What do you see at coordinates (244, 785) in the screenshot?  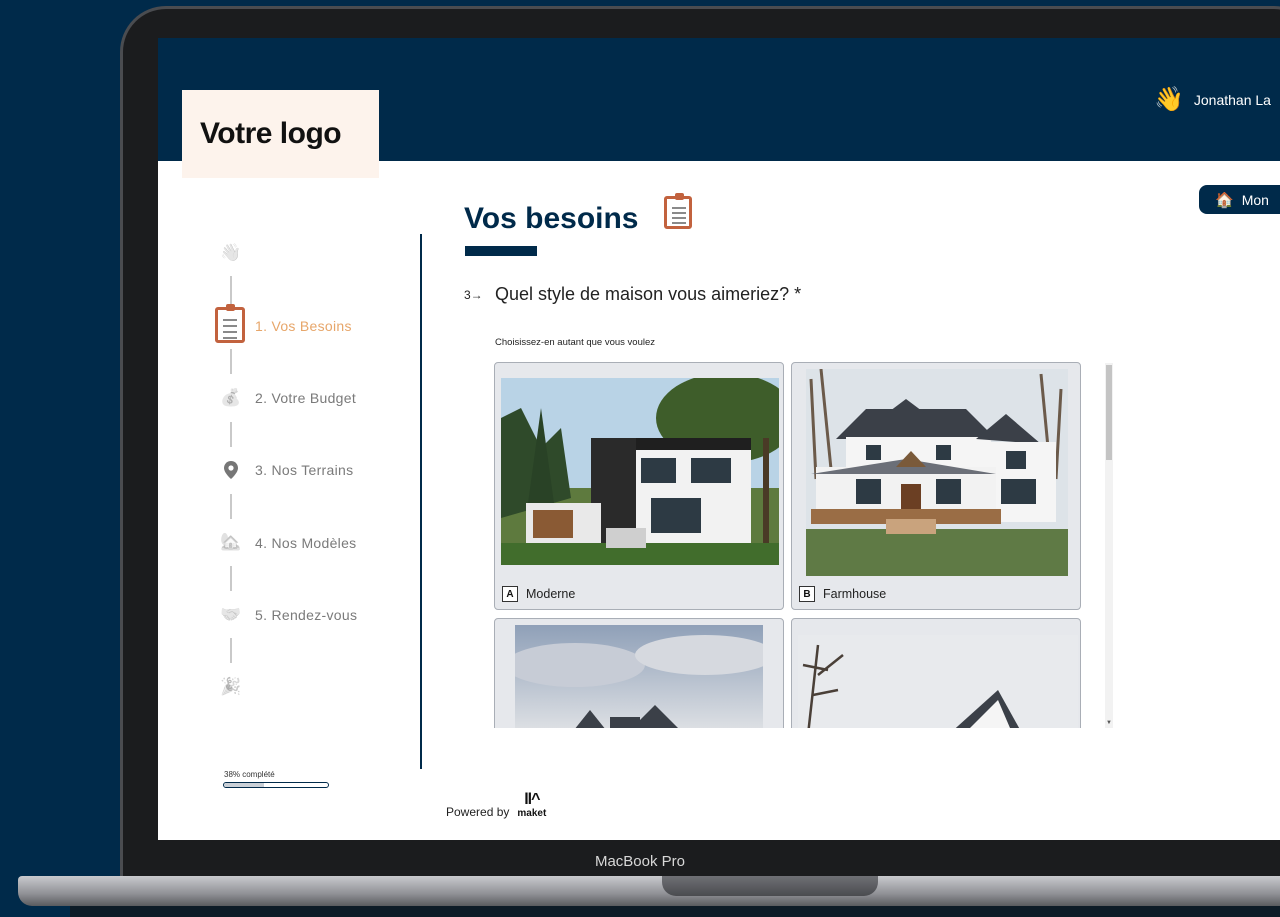 I see `progress-fill` at bounding box center [244, 785].